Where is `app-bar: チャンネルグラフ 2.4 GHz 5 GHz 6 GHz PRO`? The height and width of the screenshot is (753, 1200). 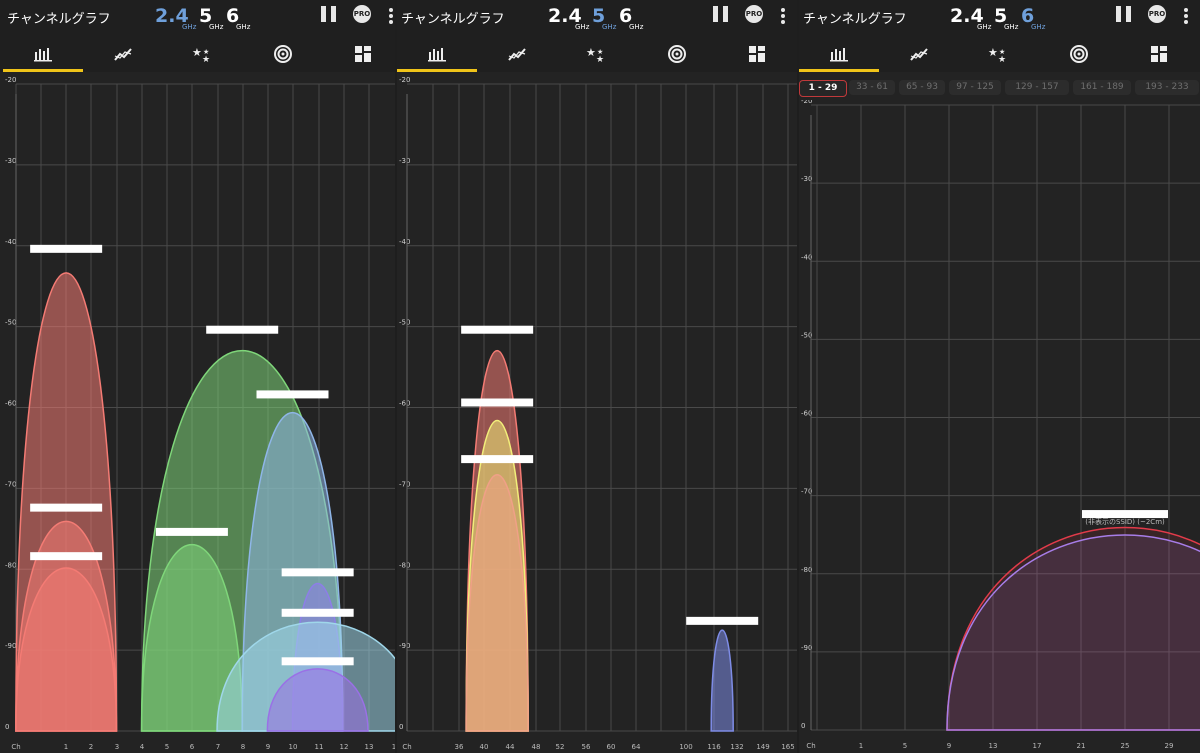
app-bar: チャンネルグラフ 2.4 GHz 5 GHz 6 GHz PRO is located at coordinates (597, 18).